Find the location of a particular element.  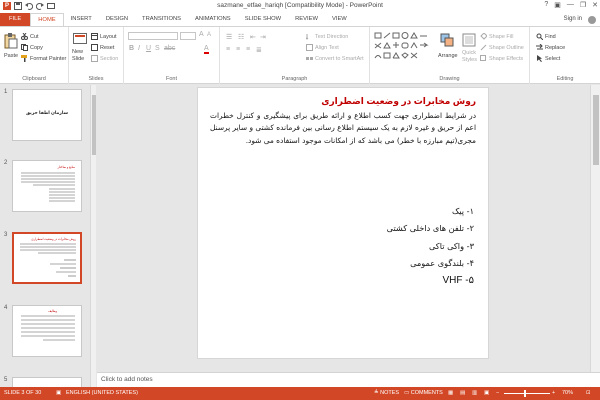

bold-icon: B is located at coordinates (131, 48).